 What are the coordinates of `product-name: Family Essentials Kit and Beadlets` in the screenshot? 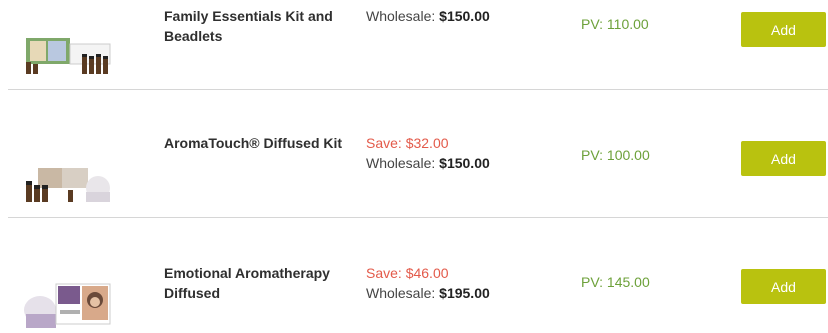 It's located at (248, 26).